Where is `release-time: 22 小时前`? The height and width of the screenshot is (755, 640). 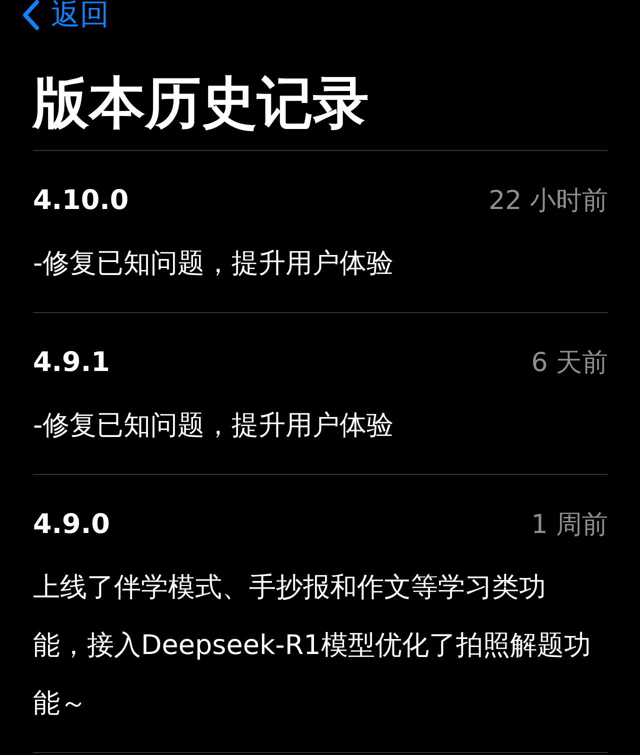 release-time: 22 小时前 is located at coordinates (548, 201).